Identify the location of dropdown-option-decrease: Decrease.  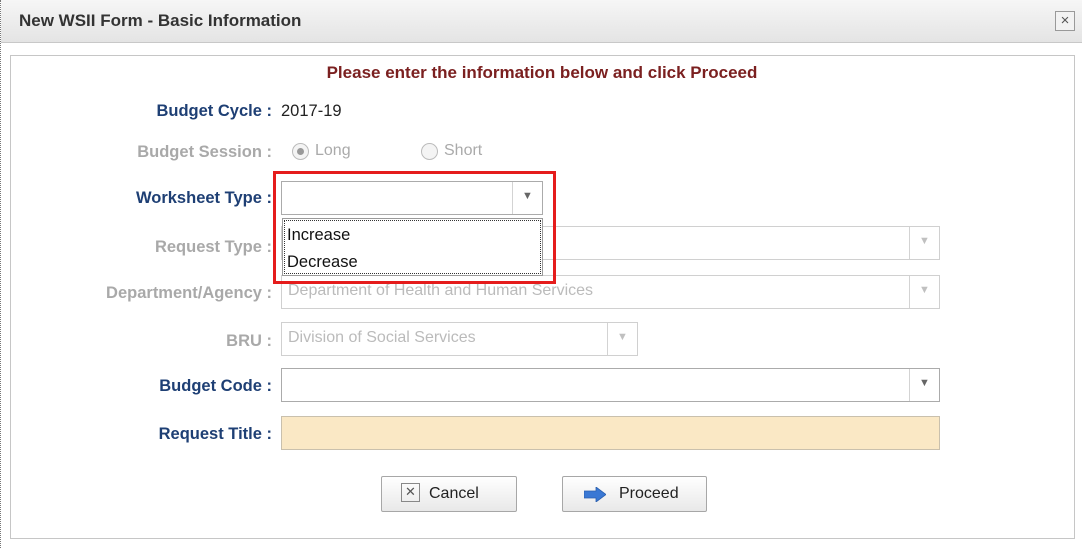
(322, 262).